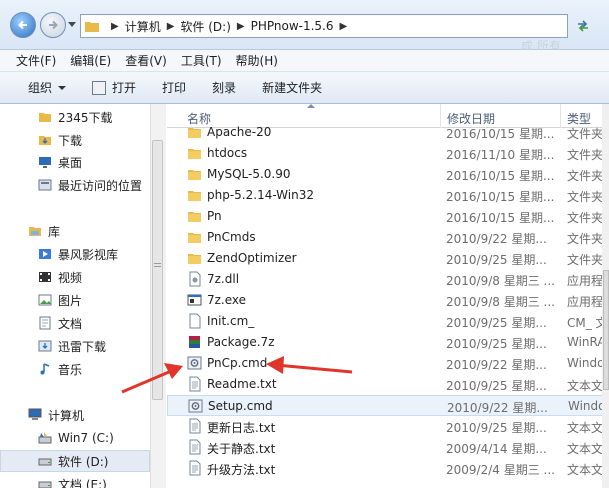 The image size is (609, 488). Describe the element at coordinates (45, 323) in the screenshot. I see `documents-icon` at that location.